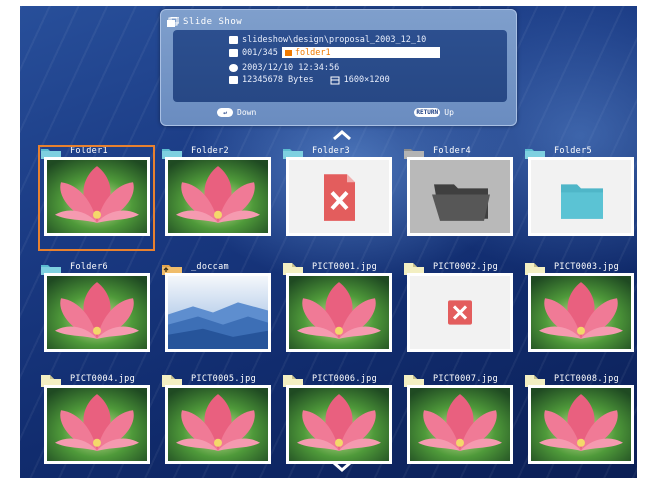  Describe the element at coordinates (312, 52) in the screenshot. I see `folder-name-text: folder1` at that location.